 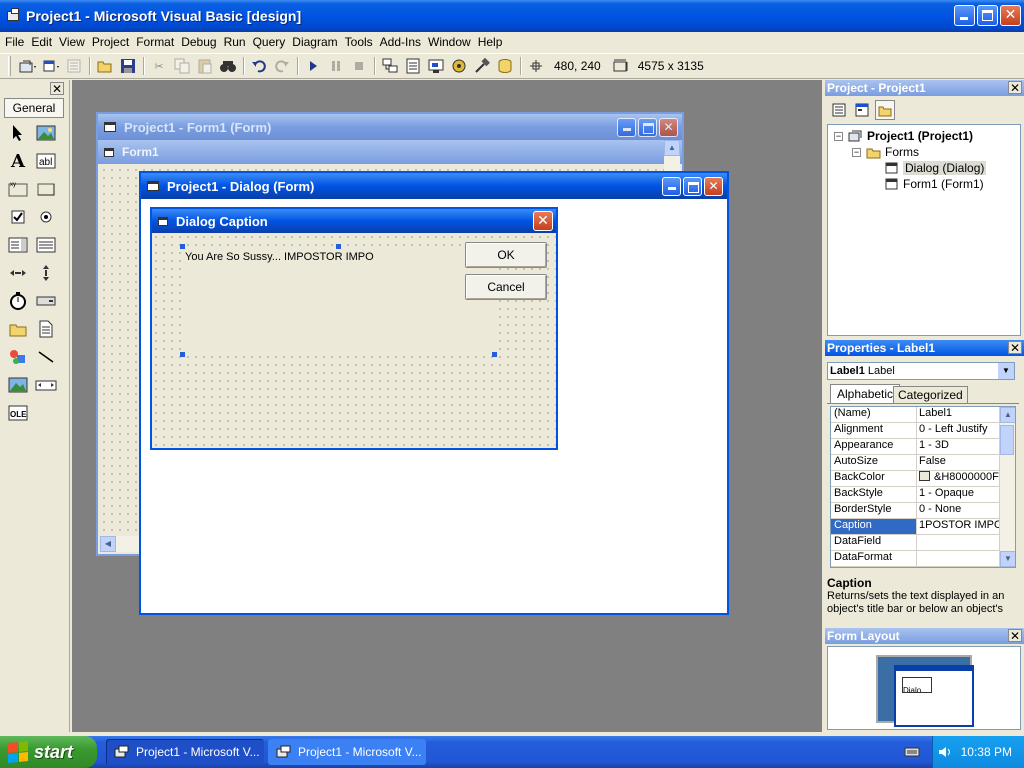 I want to click on add-project-button, so click(x=28, y=66).